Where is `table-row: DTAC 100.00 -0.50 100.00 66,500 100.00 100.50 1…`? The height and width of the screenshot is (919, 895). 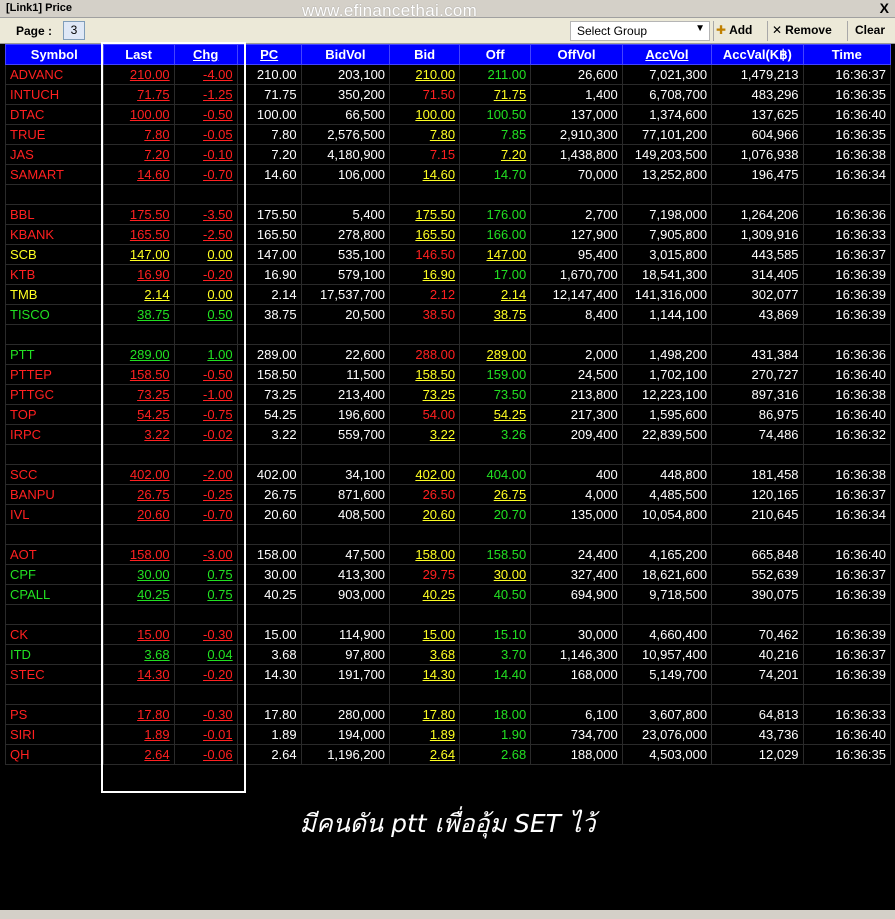
table-row: DTAC 100.00 -0.50 100.00 66,500 100.00 100.50 1… is located at coordinates (448, 114).